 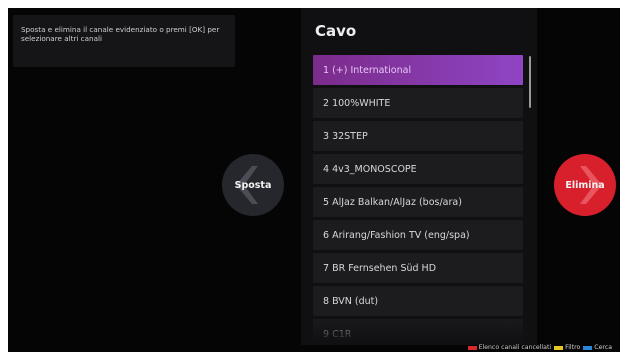 What do you see at coordinates (418, 332) in the screenshot?
I see `channel-row: 9 C1R` at bounding box center [418, 332].